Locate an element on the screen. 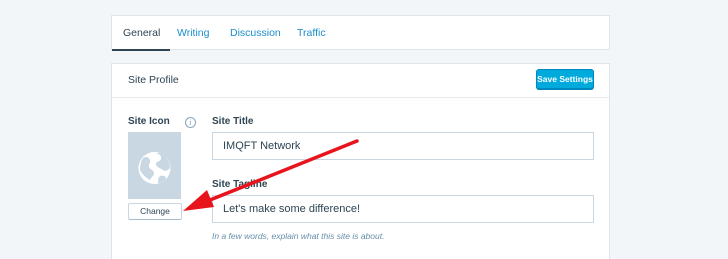 This screenshot has height=259, width=728. globe-icon is located at coordinates (154, 168).